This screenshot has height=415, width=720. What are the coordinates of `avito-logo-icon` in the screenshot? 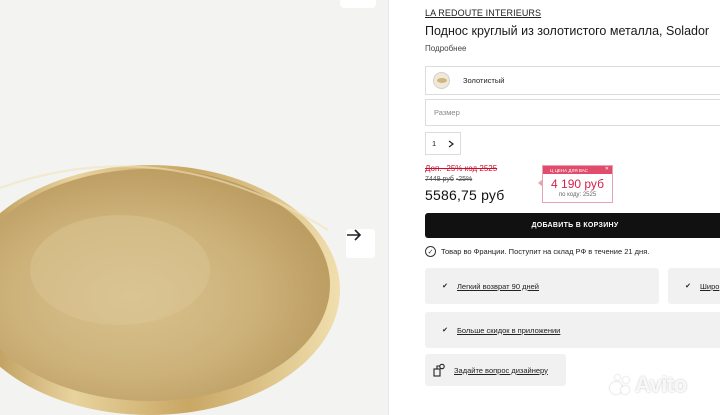 It's located at (621, 385).